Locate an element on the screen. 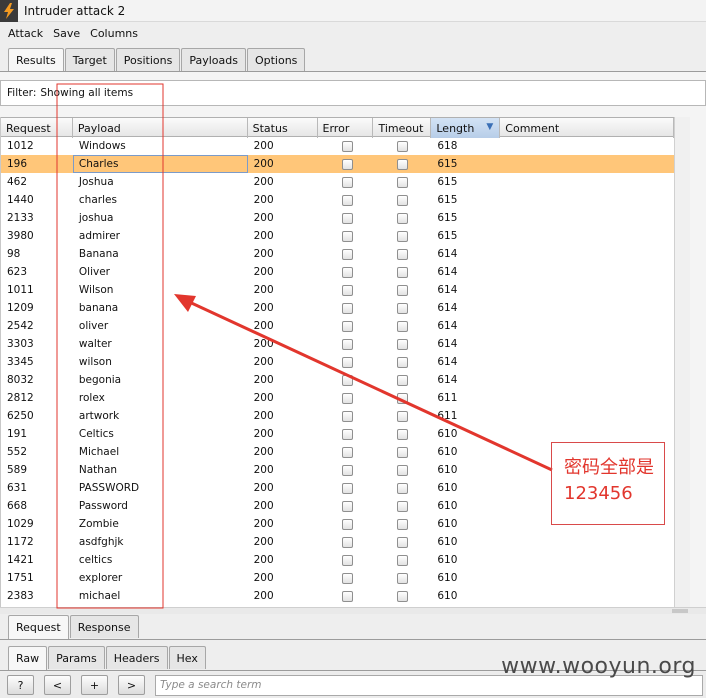 The height and width of the screenshot is (698, 706). table-scrollbar is located at coordinates (682, 362).